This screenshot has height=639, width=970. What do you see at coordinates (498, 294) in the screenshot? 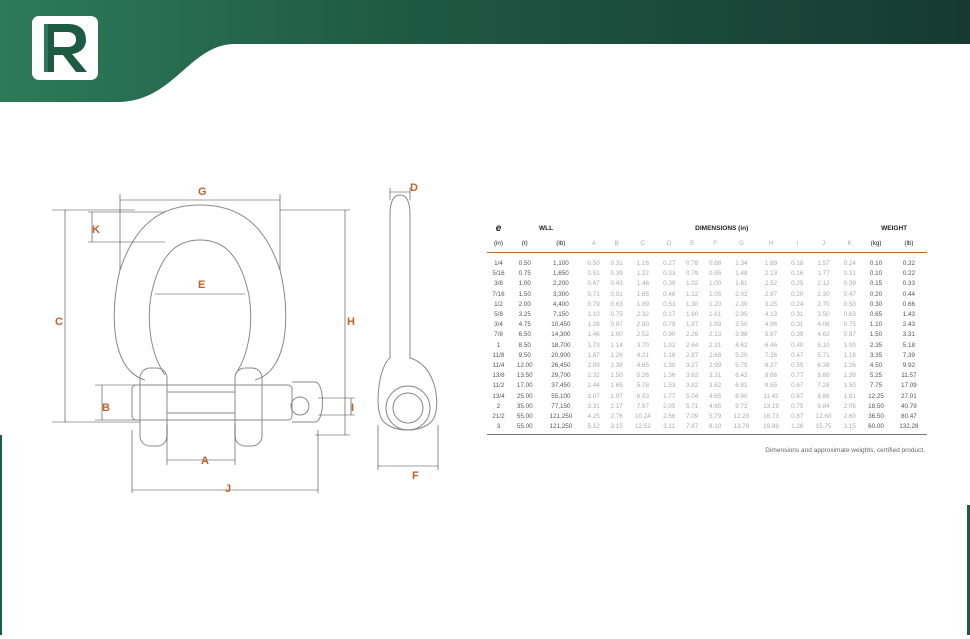
I see `table-cell: 7/16` at bounding box center [498, 294].